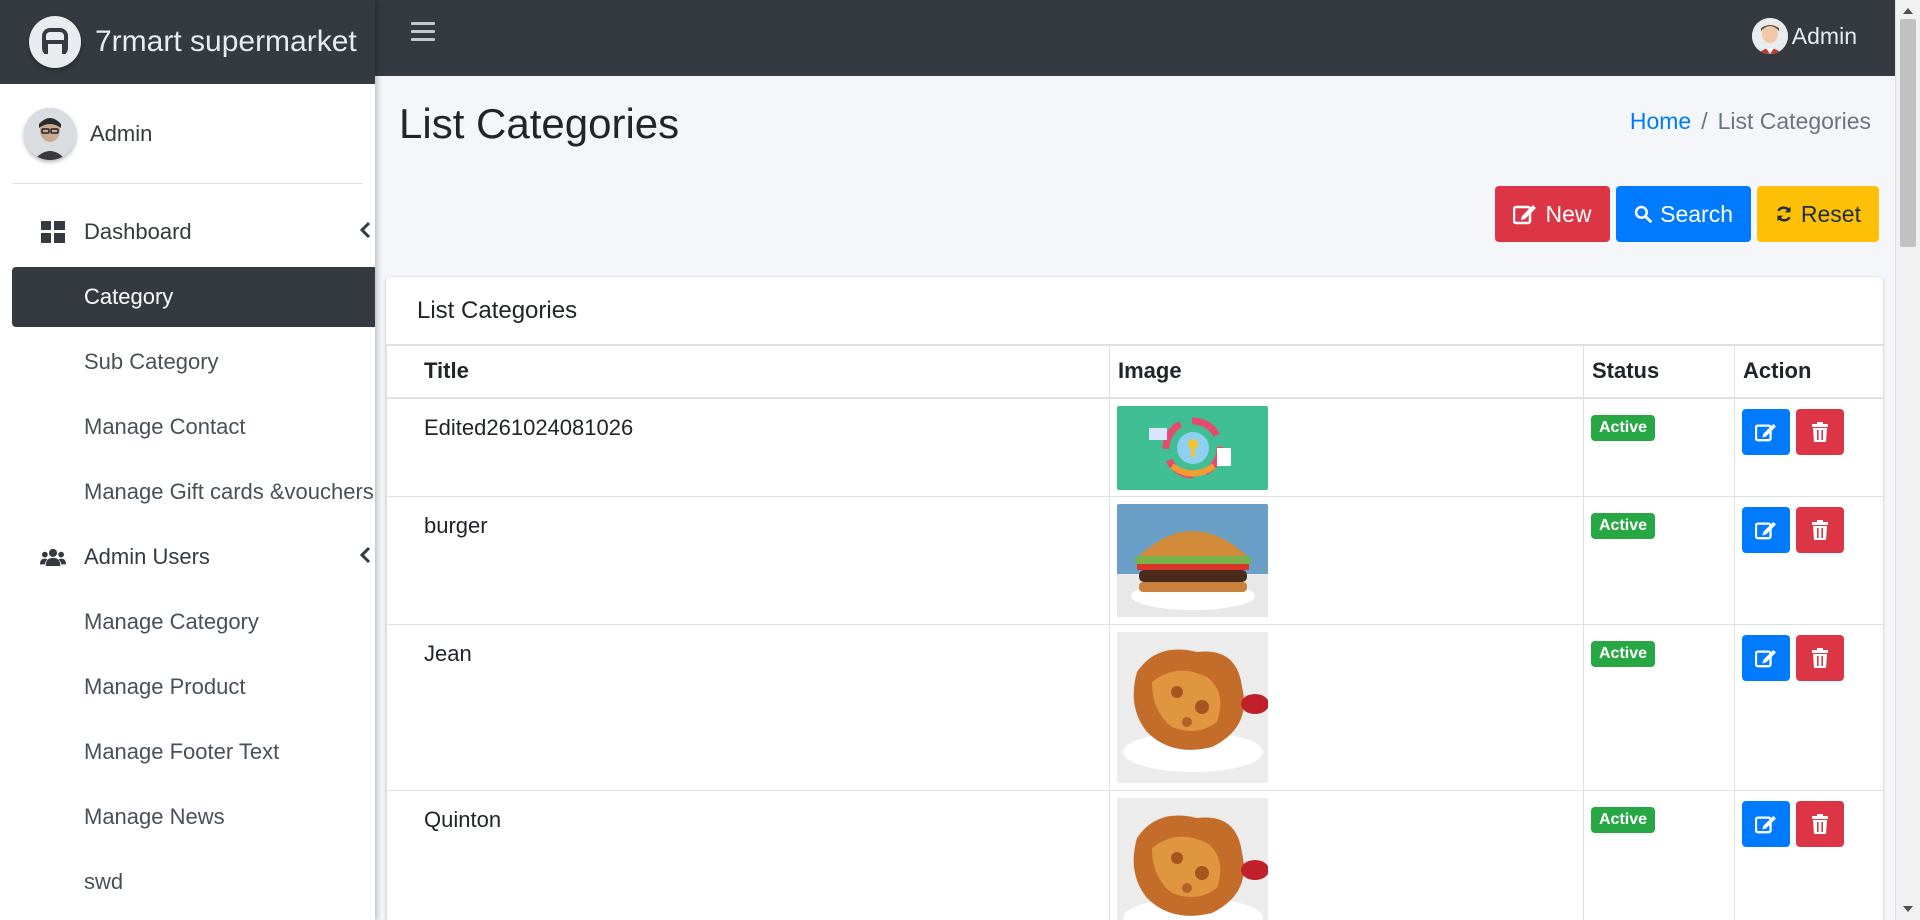 The image size is (1920, 920). Describe the element at coordinates (1907, 460) in the screenshot. I see `page-scrollbar` at that location.